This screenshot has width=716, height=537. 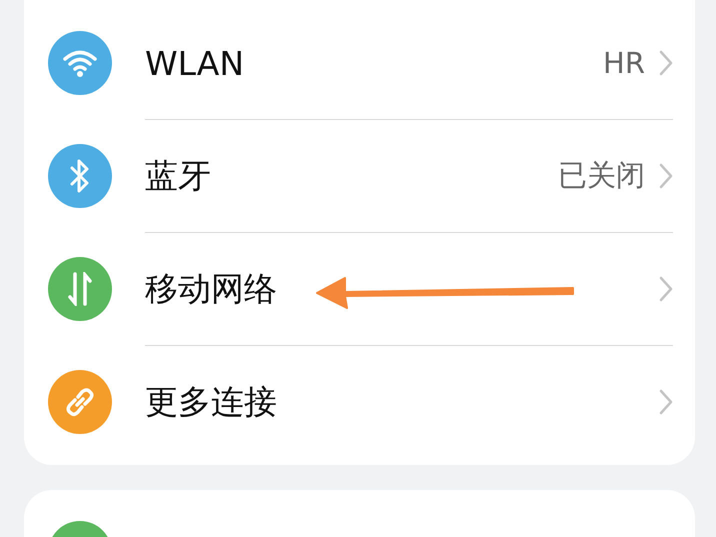 What do you see at coordinates (80, 63) in the screenshot?
I see `wifi-icon` at bounding box center [80, 63].